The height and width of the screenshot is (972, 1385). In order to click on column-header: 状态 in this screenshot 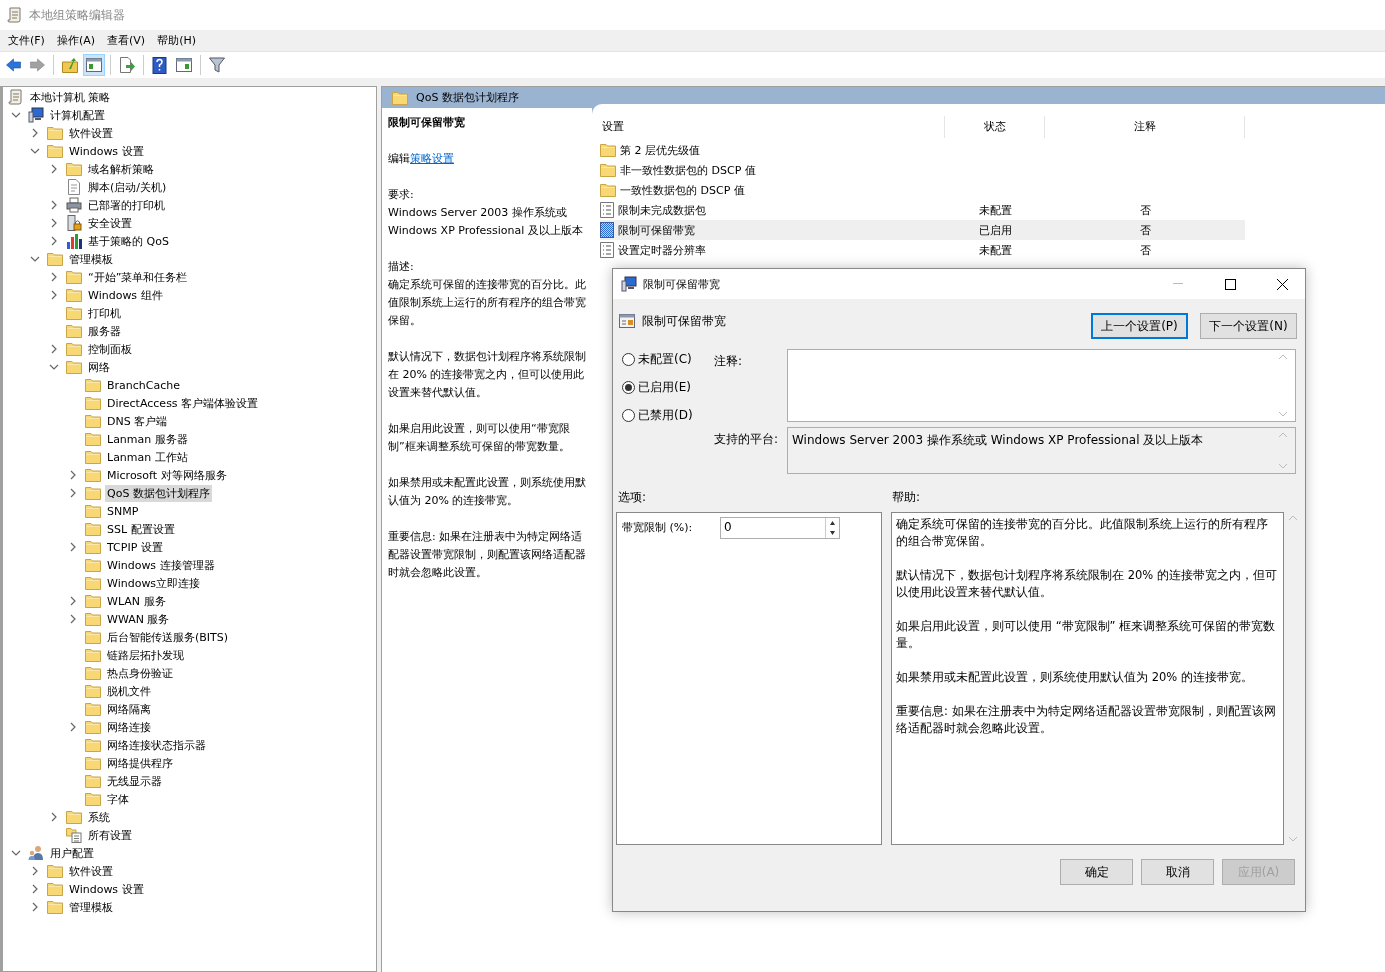, I will do `click(995, 127)`.